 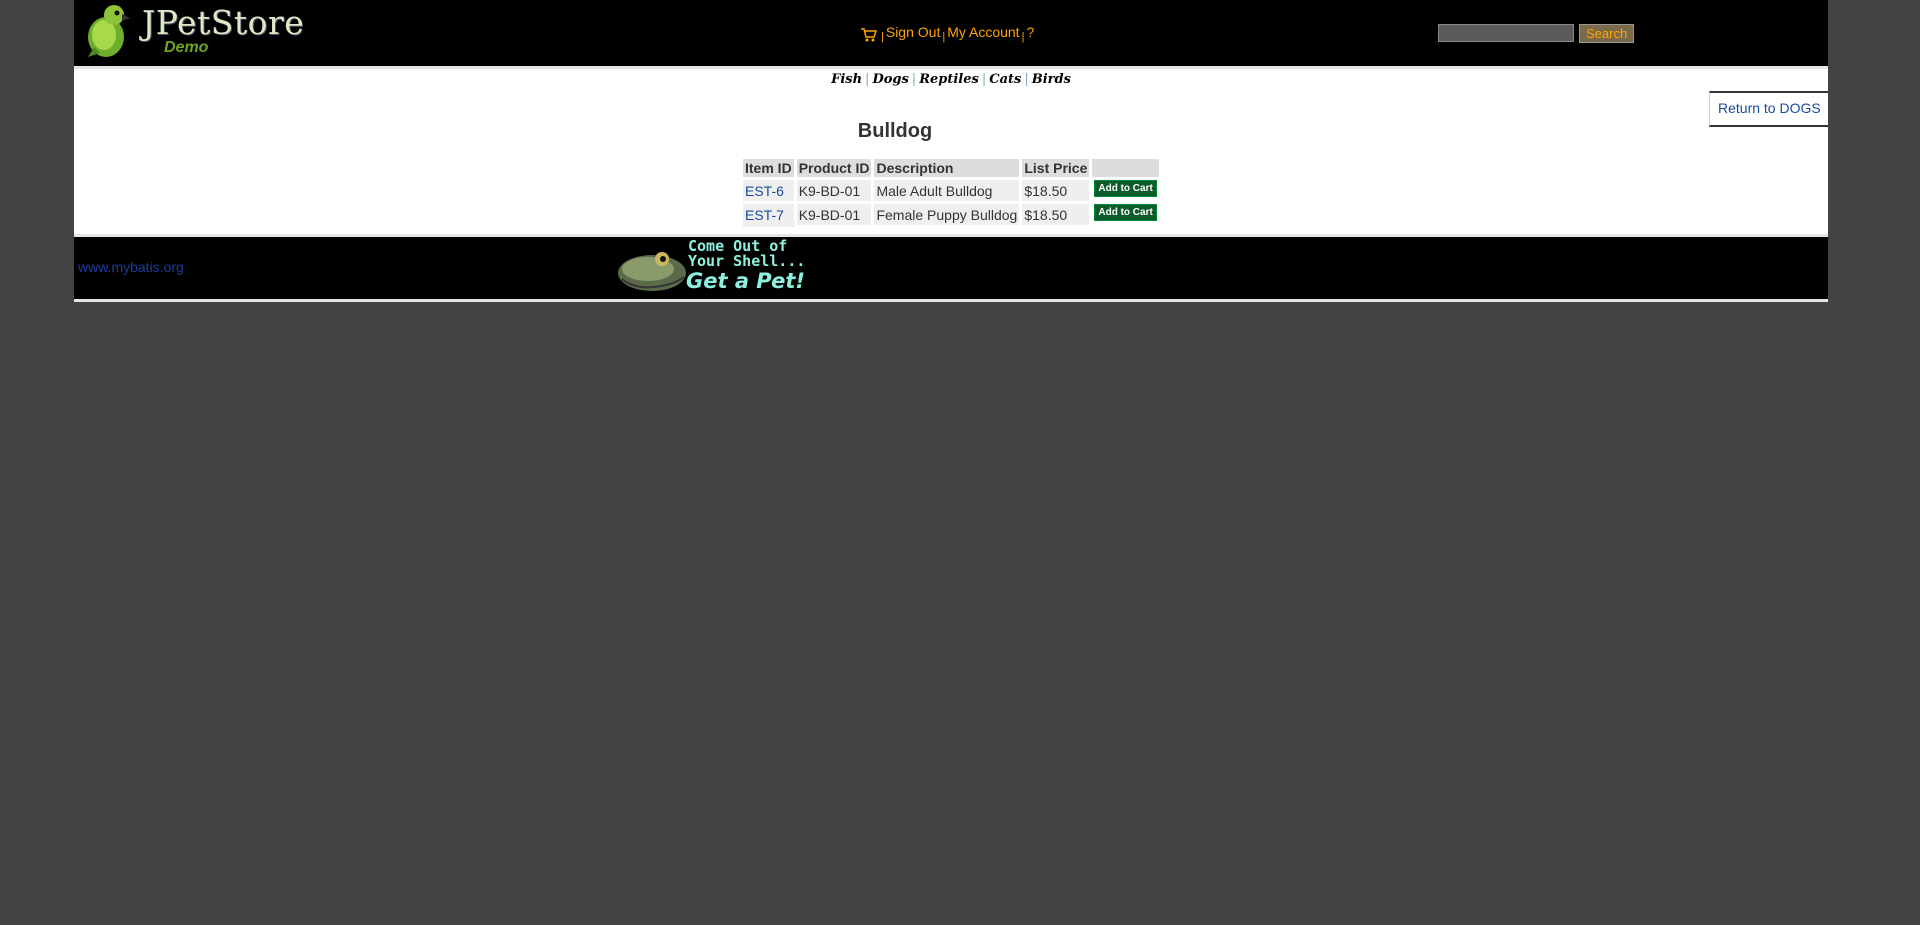 I want to click on help-link: ?, so click(x=1030, y=32).